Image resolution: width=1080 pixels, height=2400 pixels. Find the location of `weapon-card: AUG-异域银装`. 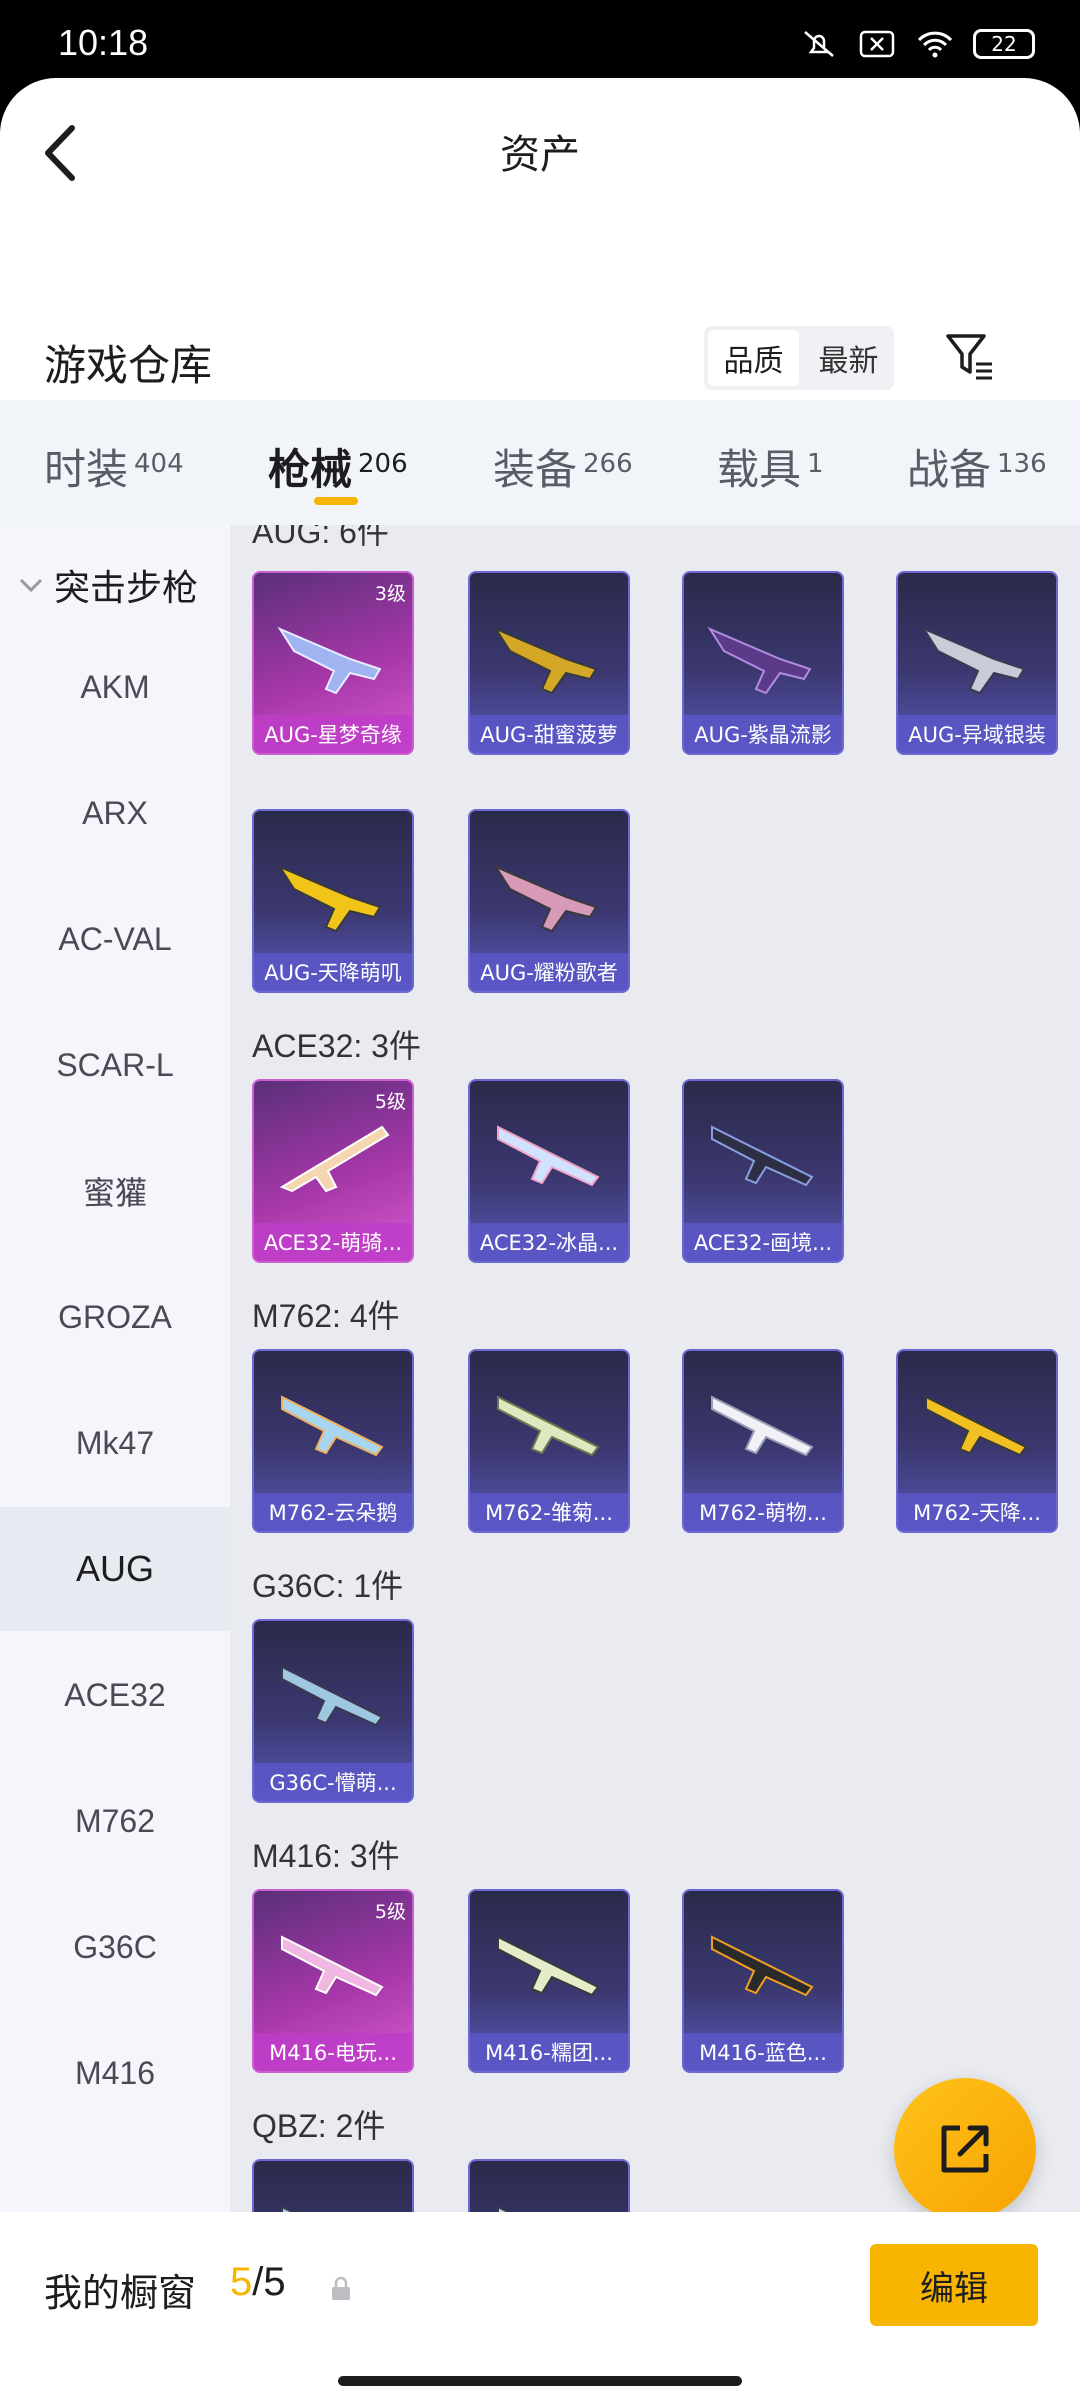

weapon-card: AUG-异域银装 is located at coordinates (977, 663).